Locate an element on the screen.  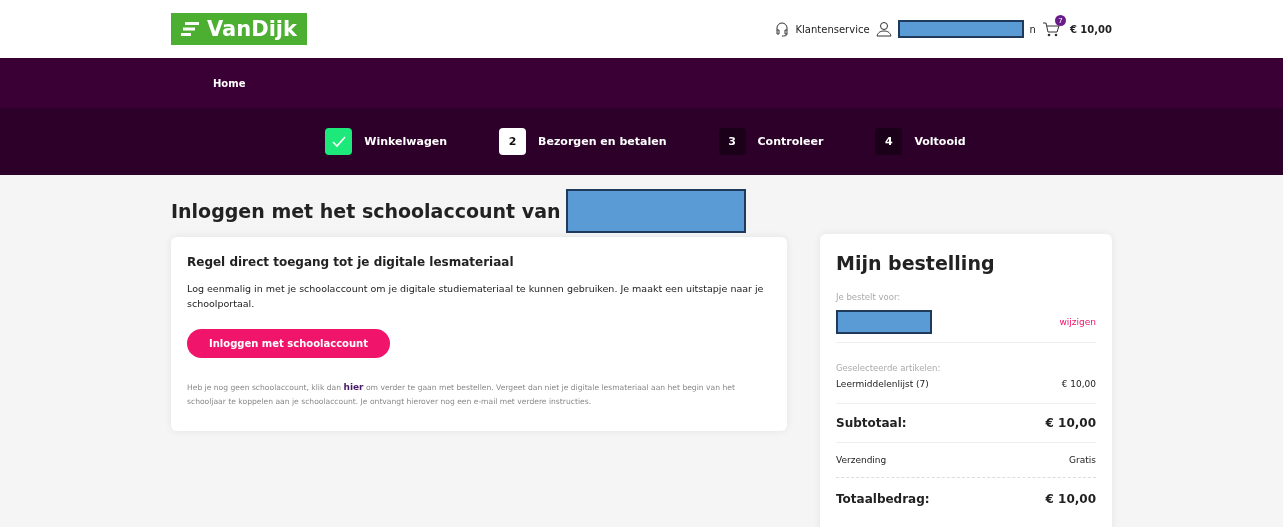
step-label: Winkelwagen is located at coordinates (406, 141).